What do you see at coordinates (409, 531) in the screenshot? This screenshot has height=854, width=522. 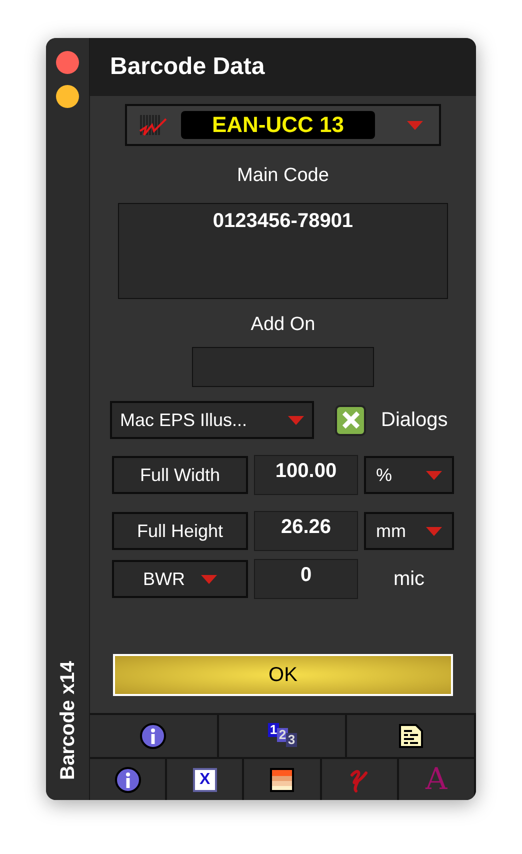 I see `unit-dropdown: mm` at bounding box center [409, 531].